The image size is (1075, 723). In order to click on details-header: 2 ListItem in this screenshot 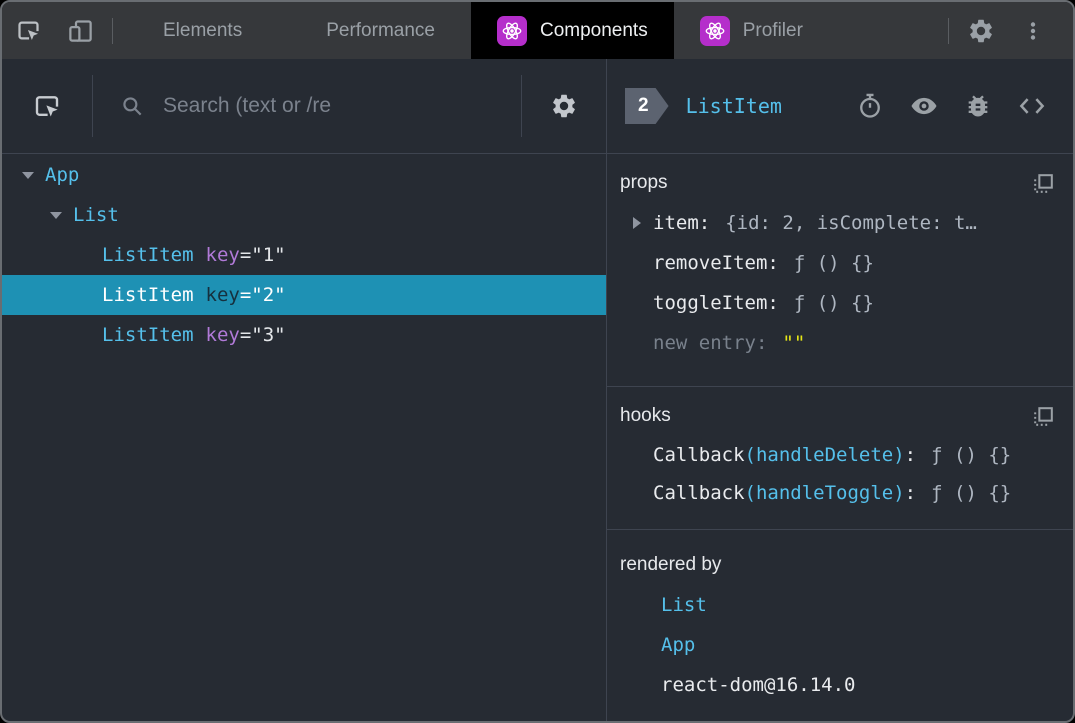, I will do `click(840, 106)`.